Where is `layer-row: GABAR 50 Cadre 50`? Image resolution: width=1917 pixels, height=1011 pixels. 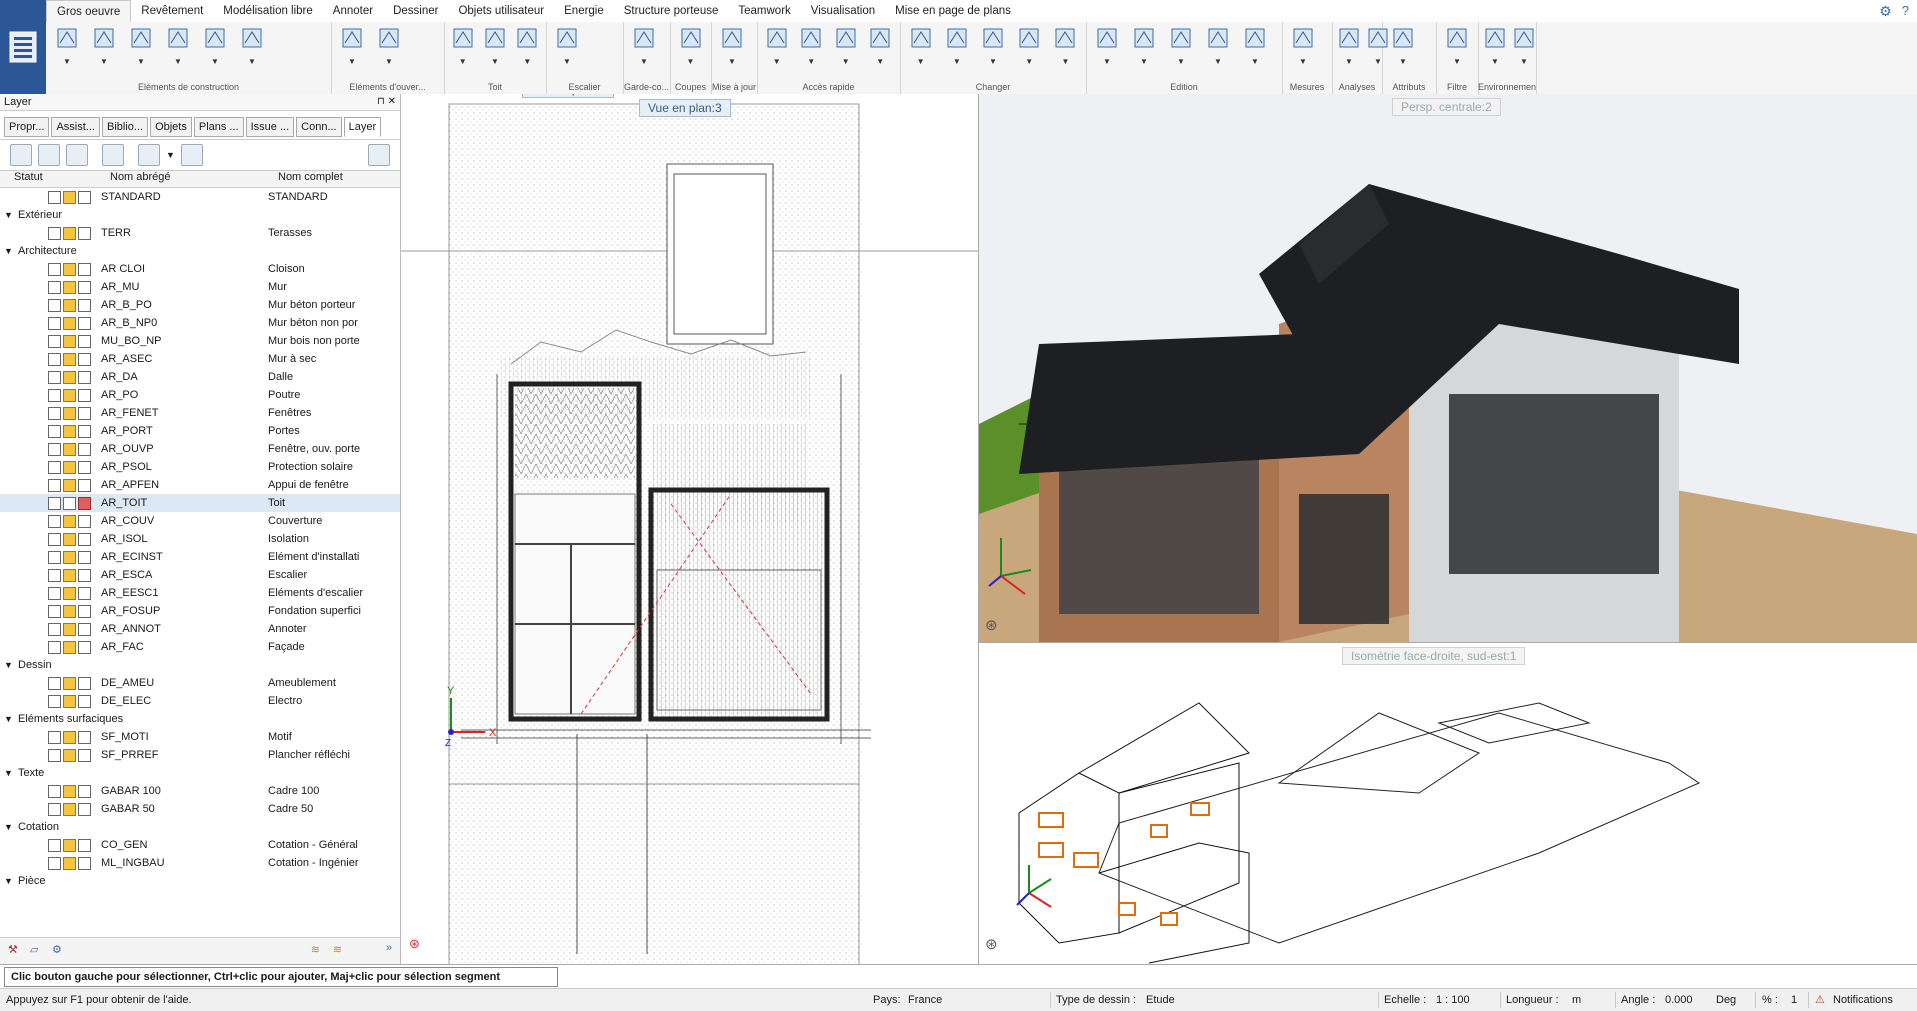
layer-row: GABAR 50 Cadre 50 is located at coordinates (200, 809).